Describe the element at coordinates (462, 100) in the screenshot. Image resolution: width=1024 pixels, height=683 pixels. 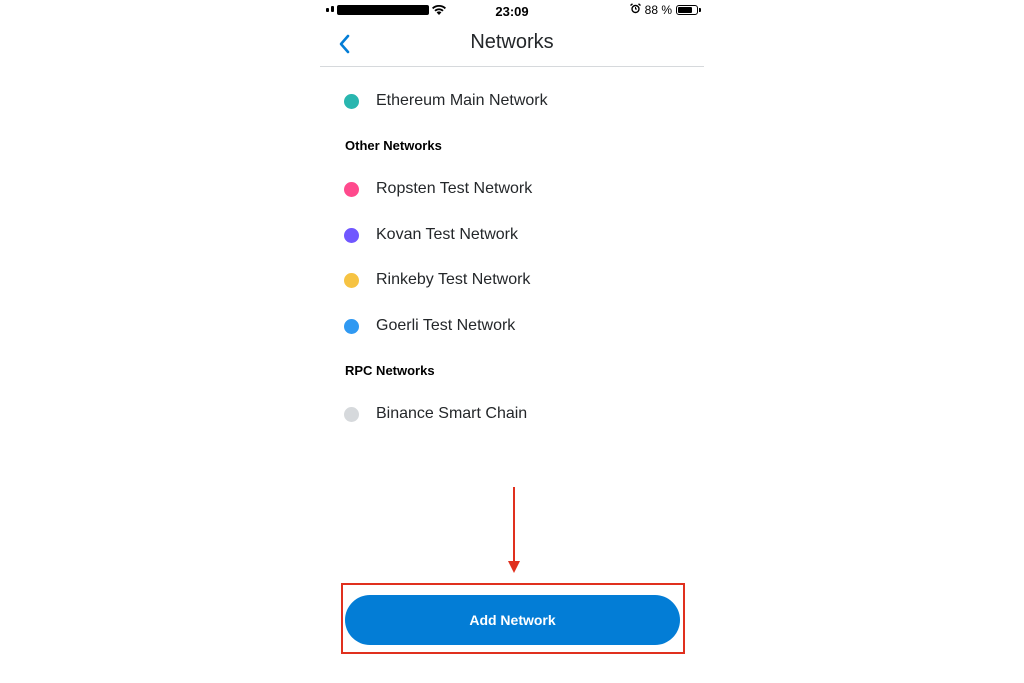
I see `network-name: Ethereum Main Network` at that location.